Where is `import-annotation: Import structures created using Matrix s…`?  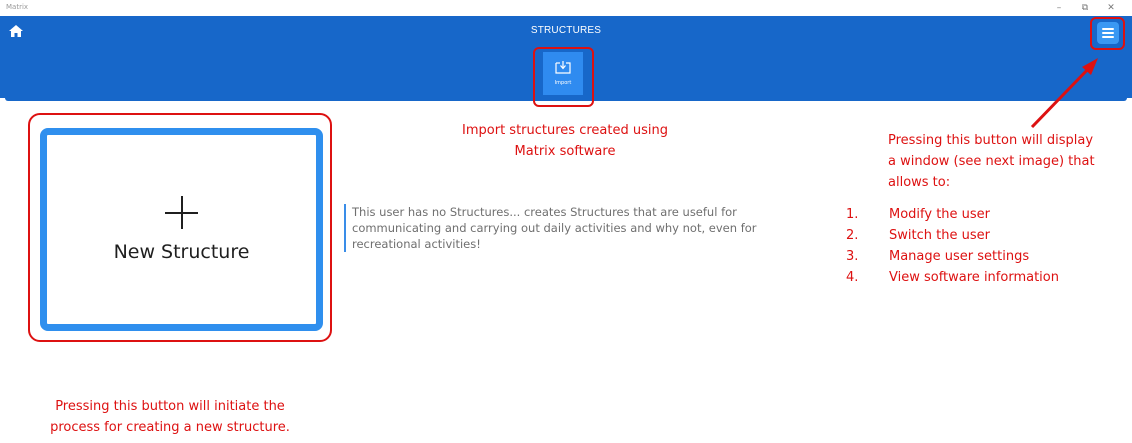 import-annotation: Import structures created using Matrix s… is located at coordinates (565, 141).